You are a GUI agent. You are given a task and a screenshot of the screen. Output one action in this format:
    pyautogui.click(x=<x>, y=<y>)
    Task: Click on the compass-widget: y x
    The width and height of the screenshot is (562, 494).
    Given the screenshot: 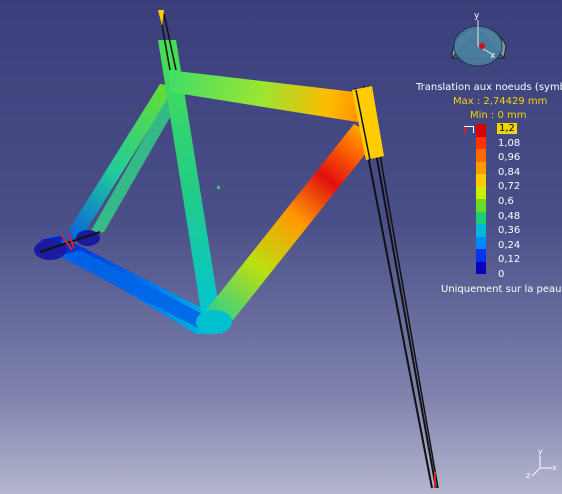 What is the action you would take?
    pyautogui.click(x=478, y=39)
    